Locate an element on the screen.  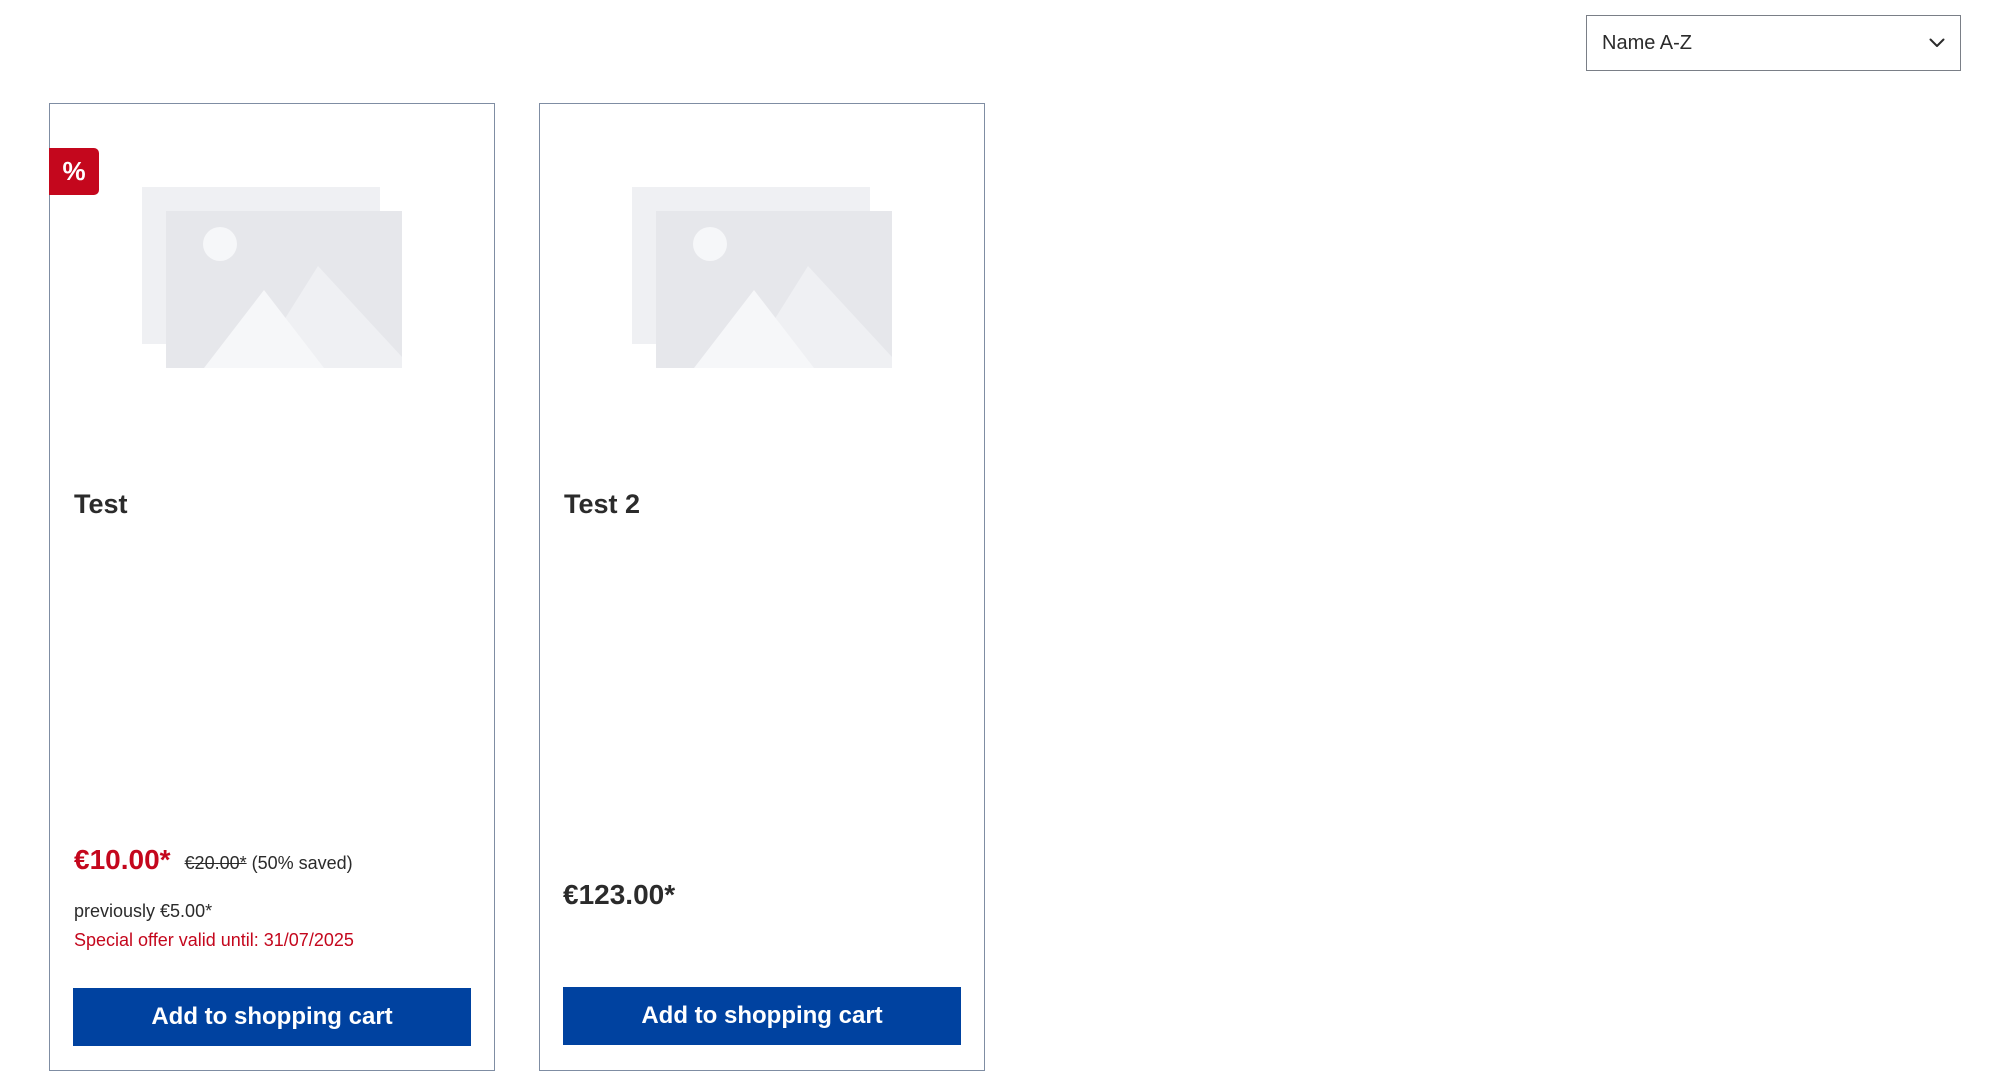
price-row: €10.00* €20.00* (50% saved) is located at coordinates (213, 860).